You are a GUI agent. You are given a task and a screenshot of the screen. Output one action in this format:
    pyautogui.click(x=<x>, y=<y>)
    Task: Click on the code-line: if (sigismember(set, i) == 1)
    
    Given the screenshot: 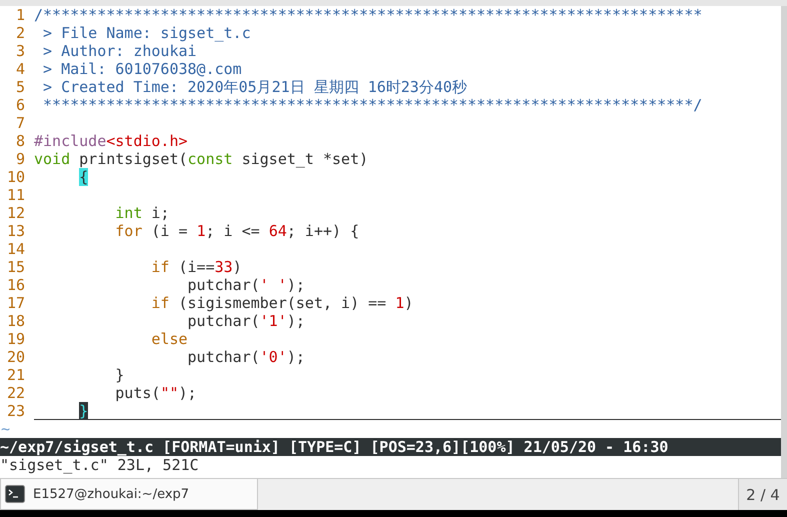 What is the action you would take?
    pyautogui.click(x=282, y=303)
    